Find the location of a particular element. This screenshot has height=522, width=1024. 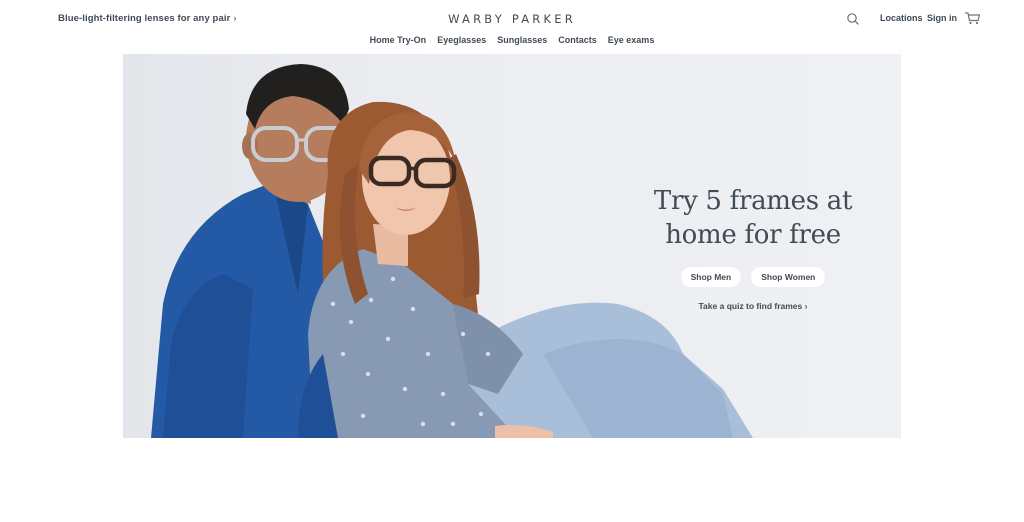

shop-men-button: Shop Men is located at coordinates (711, 277).